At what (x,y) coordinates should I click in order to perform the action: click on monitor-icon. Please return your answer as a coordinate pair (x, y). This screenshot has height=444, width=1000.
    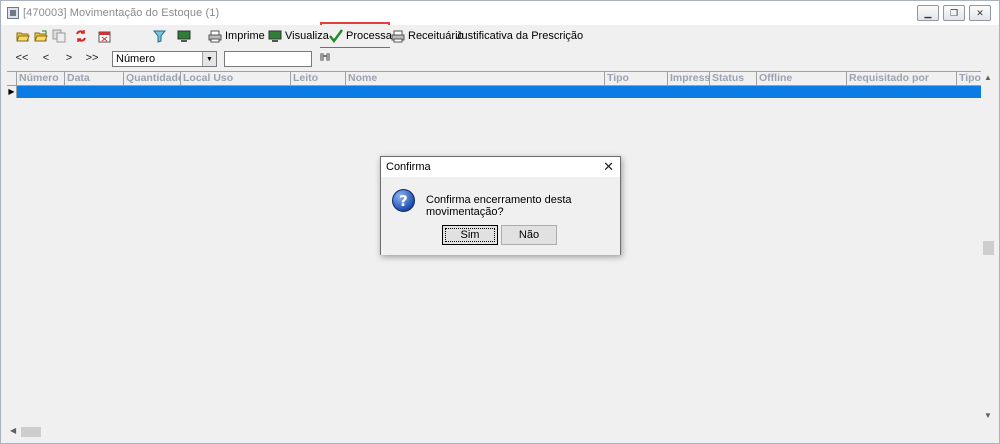
    Looking at the image, I should click on (184, 36).